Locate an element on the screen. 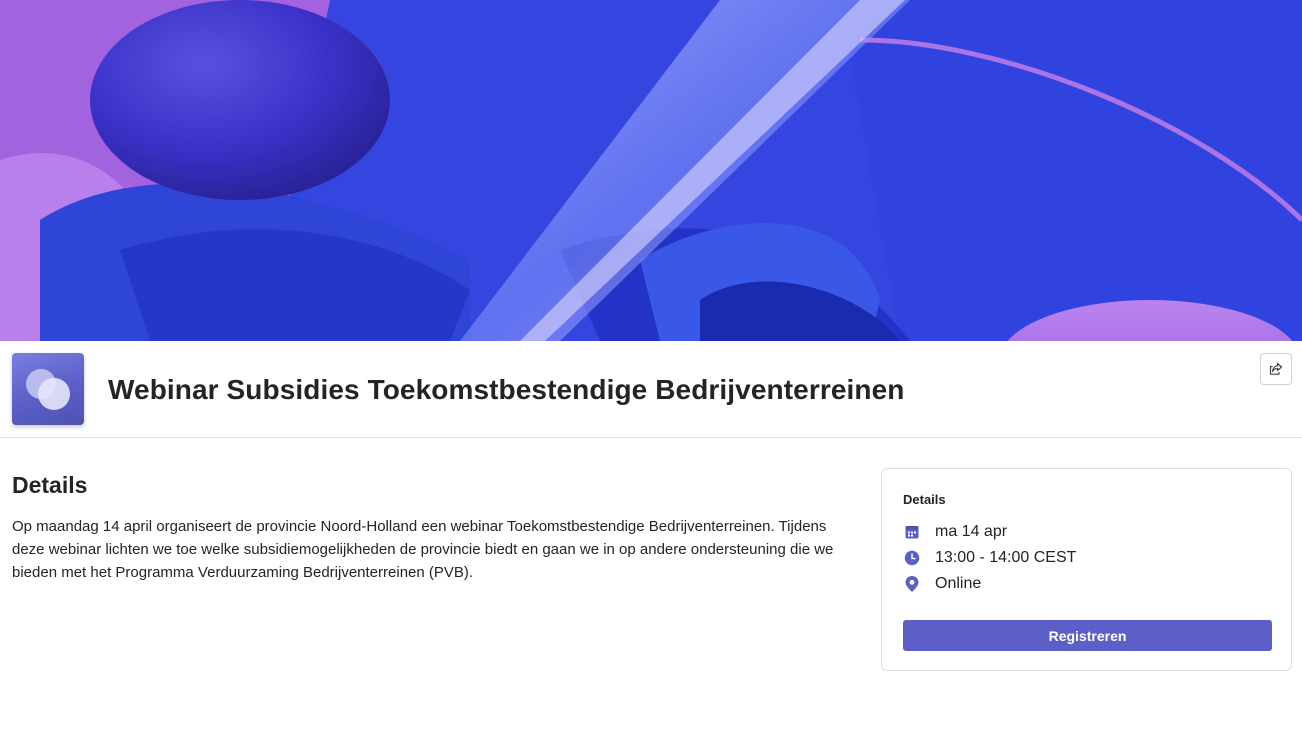  time-row: 13:00 - 14:00 CEST is located at coordinates (989, 558).